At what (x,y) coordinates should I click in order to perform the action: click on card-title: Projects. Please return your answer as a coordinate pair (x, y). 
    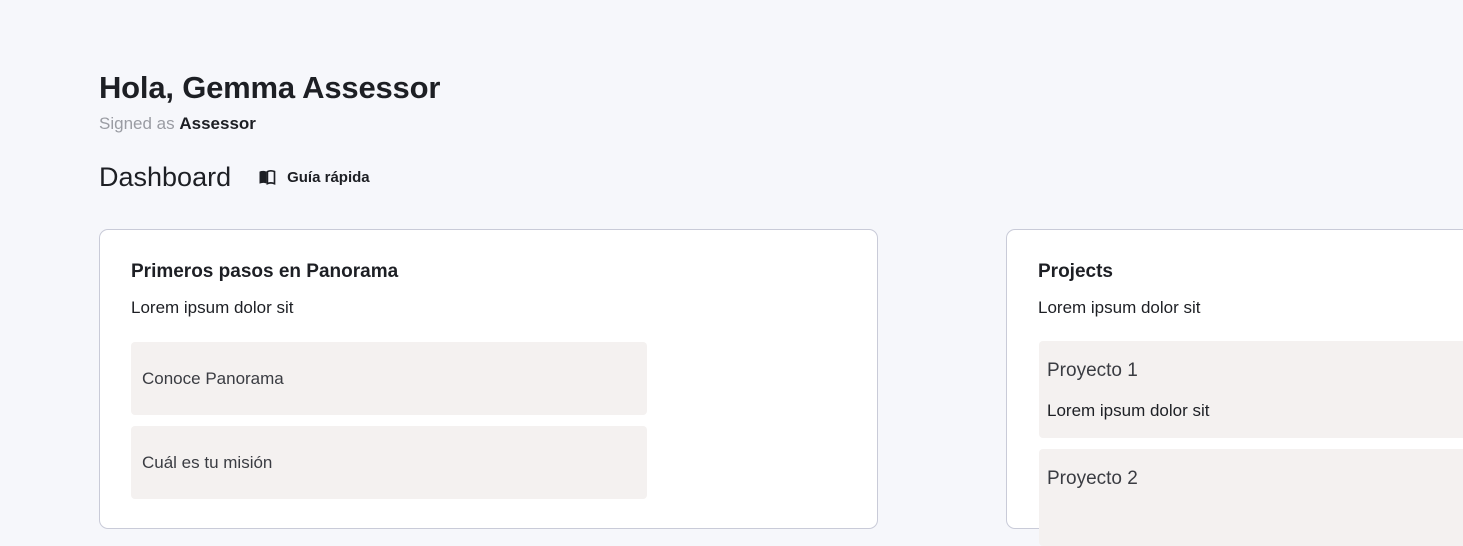
    Looking at the image, I should click on (1075, 271).